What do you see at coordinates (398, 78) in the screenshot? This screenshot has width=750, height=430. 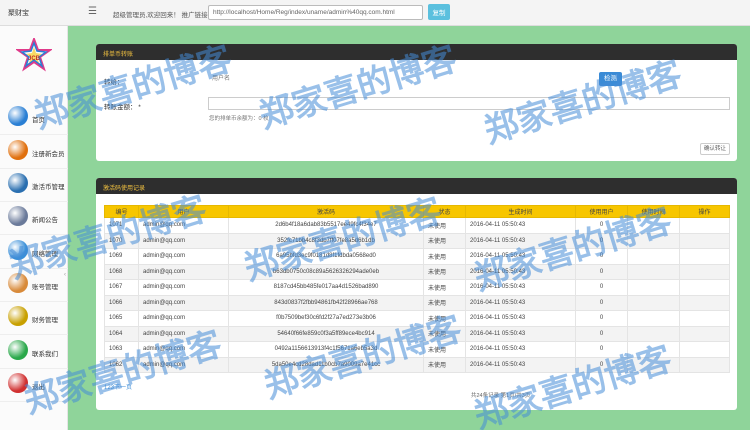 I see `to-user-input` at bounding box center [398, 78].